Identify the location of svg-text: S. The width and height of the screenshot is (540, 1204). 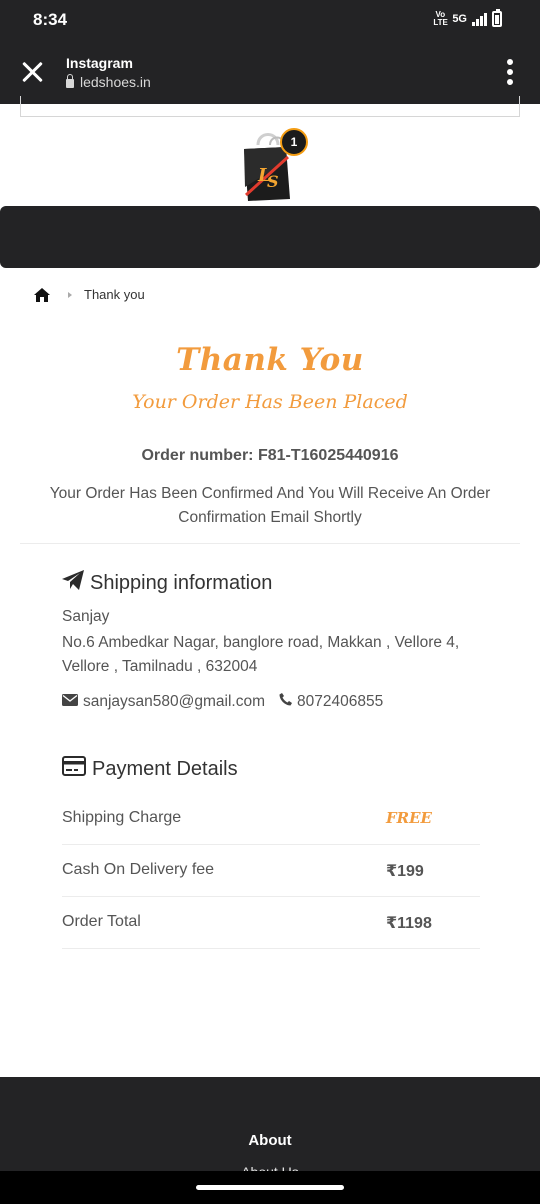
(273, 181).